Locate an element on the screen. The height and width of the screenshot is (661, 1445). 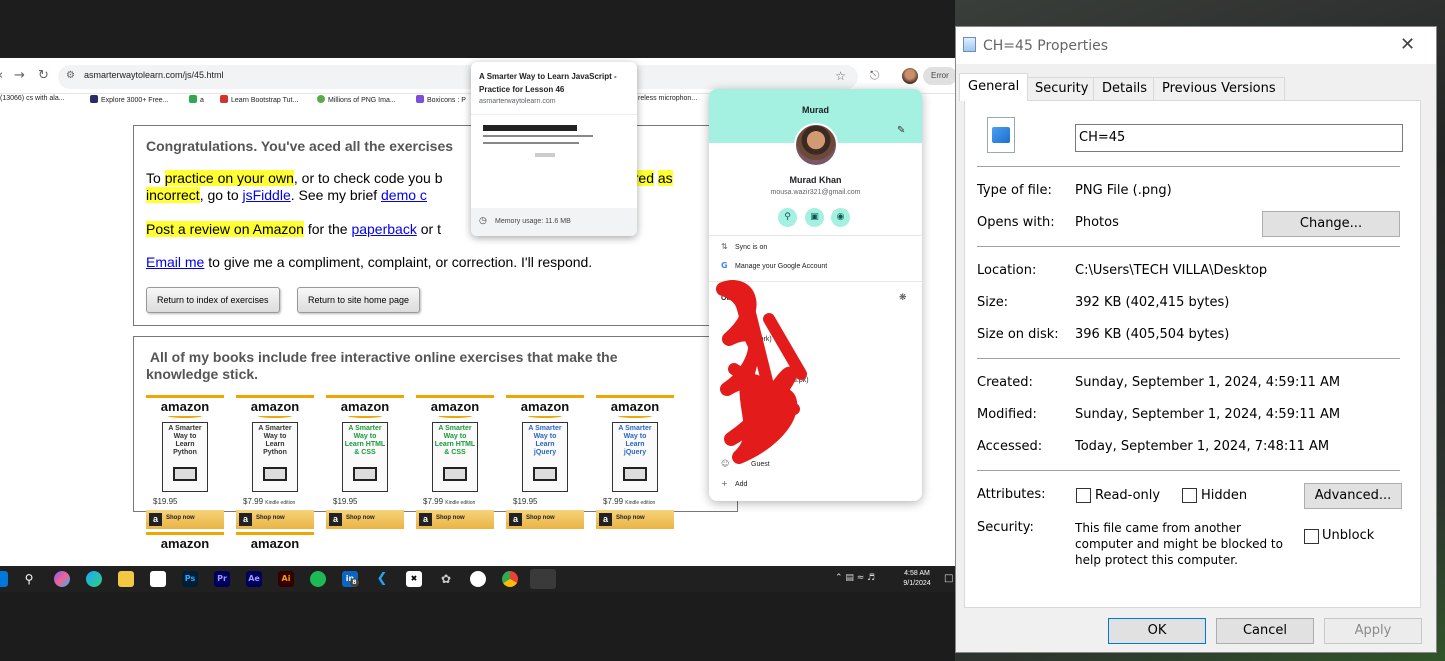
address-bar: ⚙ asmarterwaytolearn.com/js/45.html ☆ is located at coordinates (458, 77).